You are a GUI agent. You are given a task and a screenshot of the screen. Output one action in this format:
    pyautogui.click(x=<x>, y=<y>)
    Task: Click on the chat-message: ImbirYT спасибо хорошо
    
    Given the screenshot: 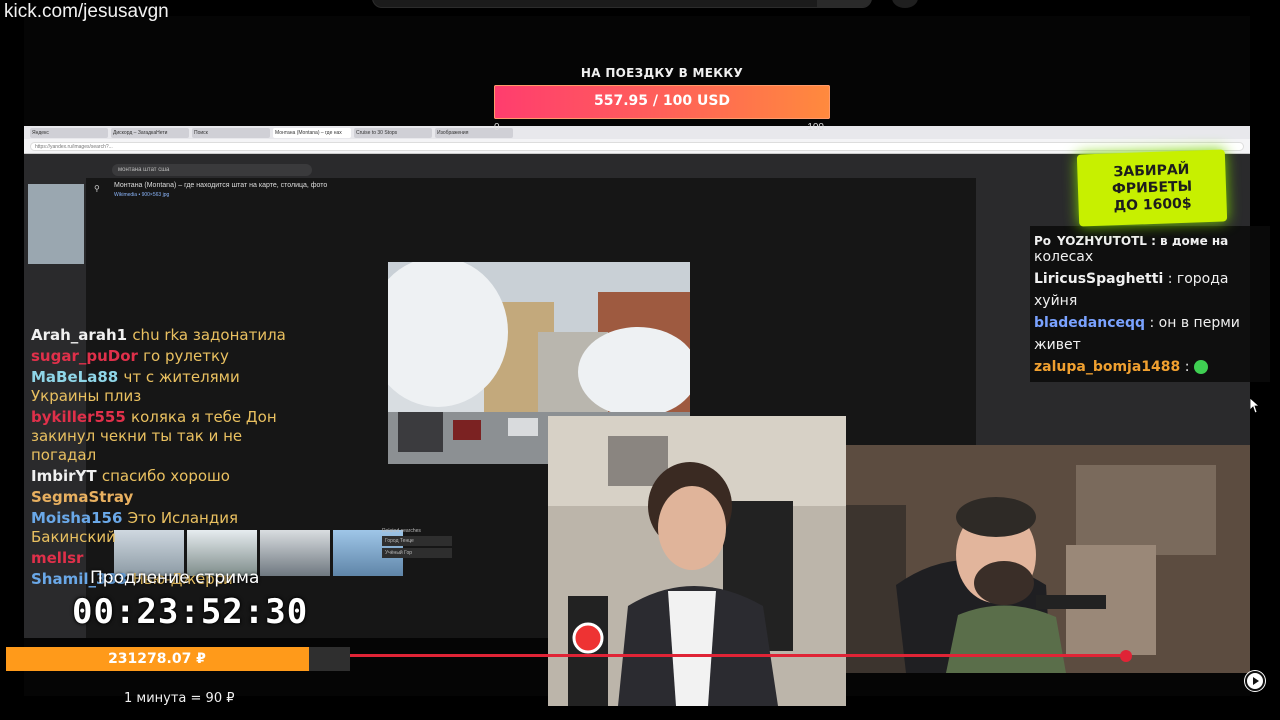 What is the action you would take?
    pyautogui.click(x=161, y=476)
    